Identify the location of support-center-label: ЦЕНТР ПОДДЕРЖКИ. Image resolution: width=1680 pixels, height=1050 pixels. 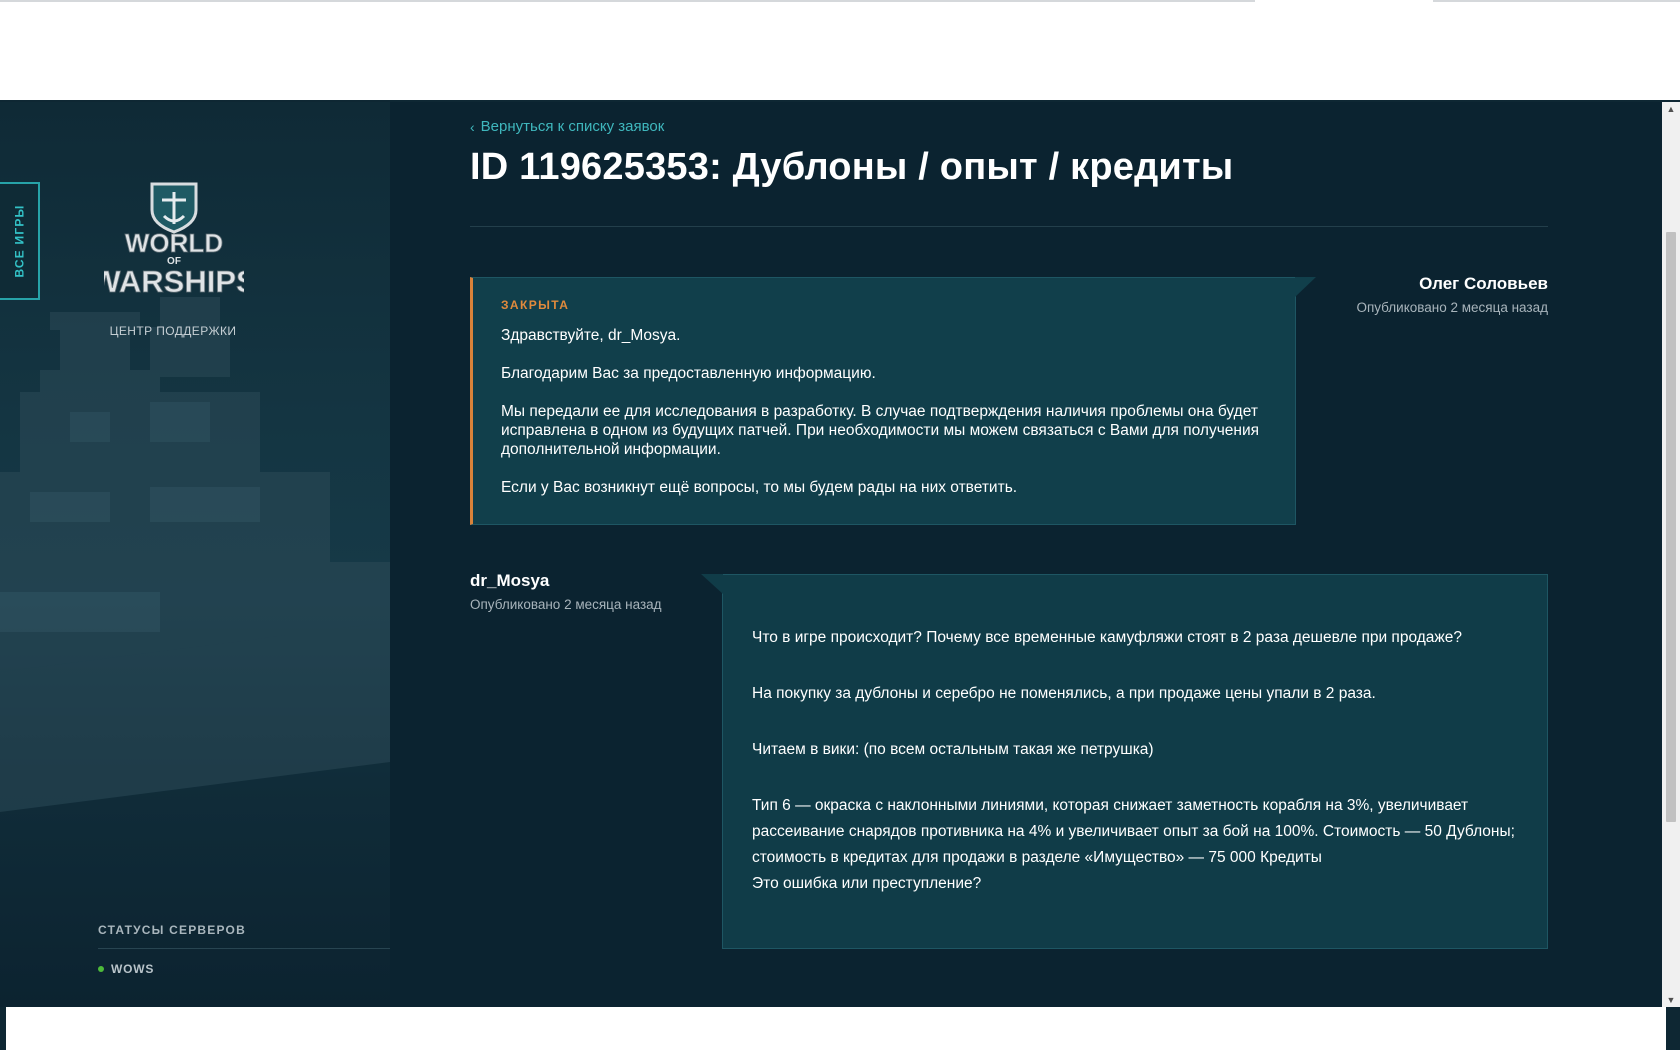
(173, 331).